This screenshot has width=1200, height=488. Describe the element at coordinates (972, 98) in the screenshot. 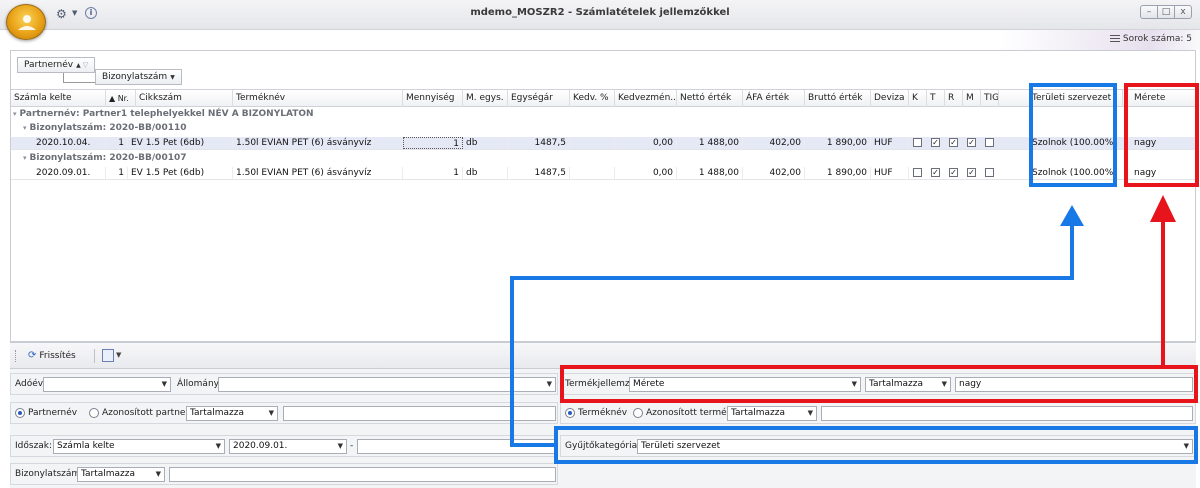

I see `col-m: M` at that location.